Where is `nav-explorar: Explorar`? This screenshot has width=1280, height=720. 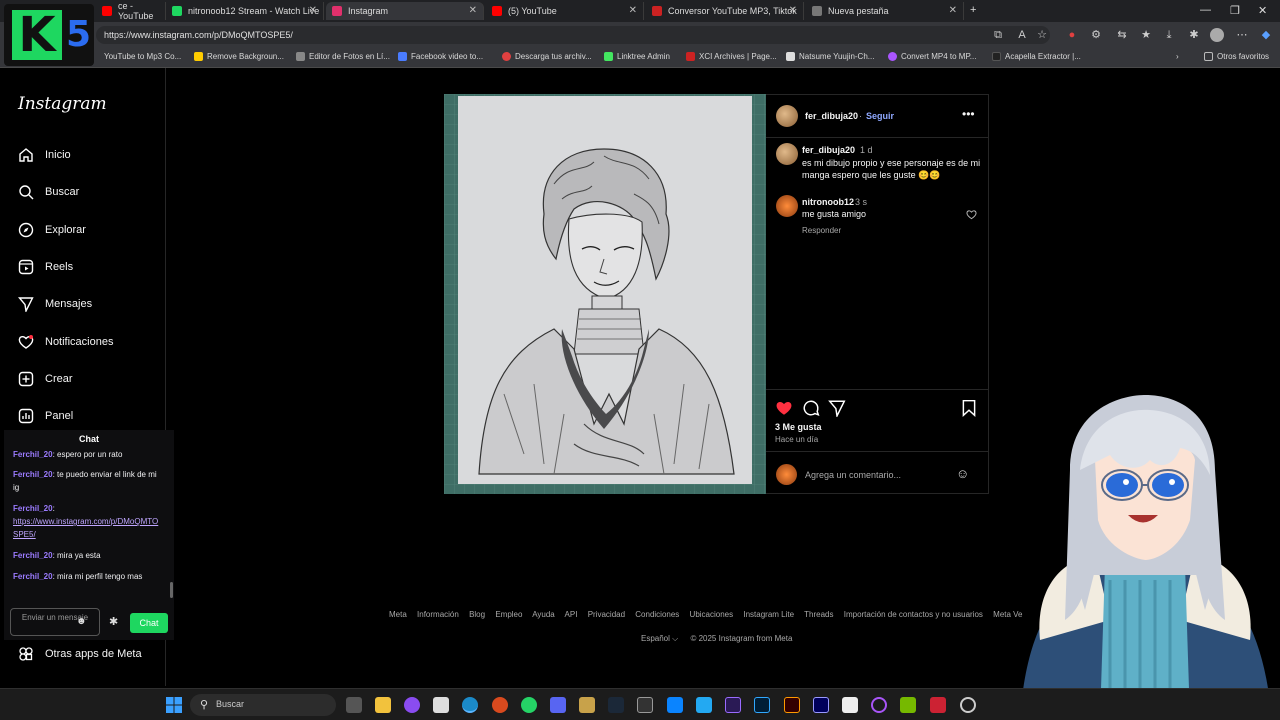
nav-explorar: Explorar is located at coordinates (52, 230).